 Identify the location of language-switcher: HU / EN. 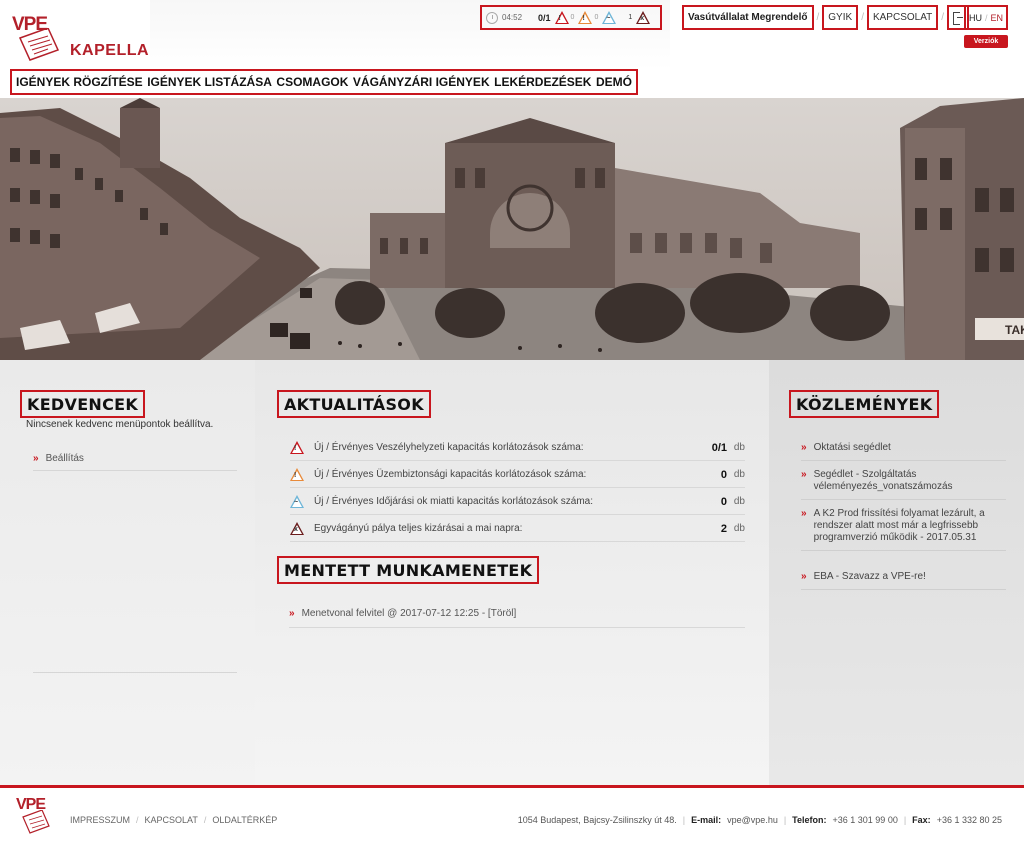
(986, 17).